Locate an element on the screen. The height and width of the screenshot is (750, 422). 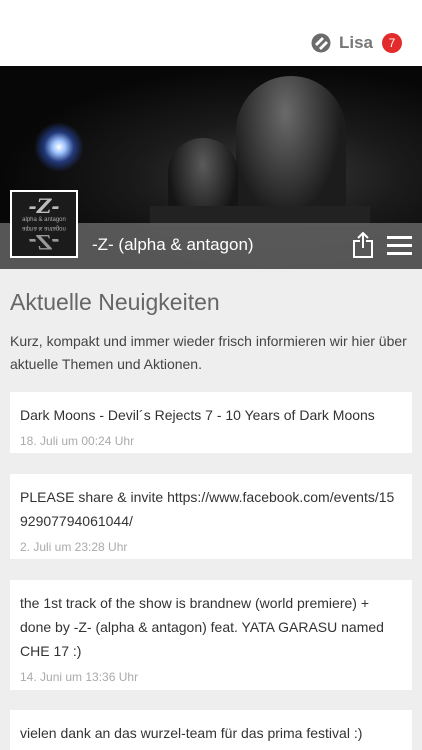
news-date: 2. Juli um 23:28 Uhr is located at coordinates (74, 547).